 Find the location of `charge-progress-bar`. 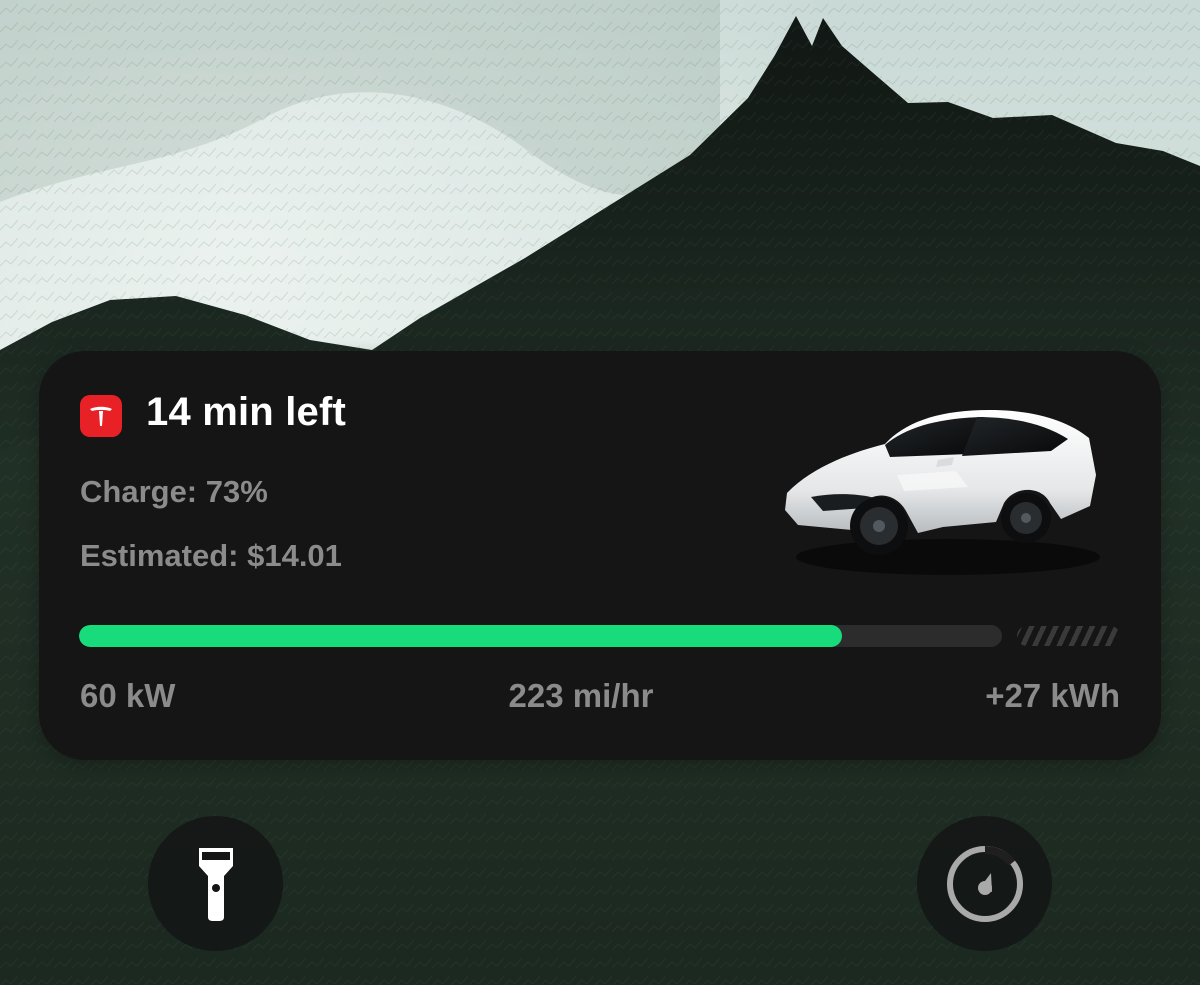

charge-progress-bar is located at coordinates (540, 636).